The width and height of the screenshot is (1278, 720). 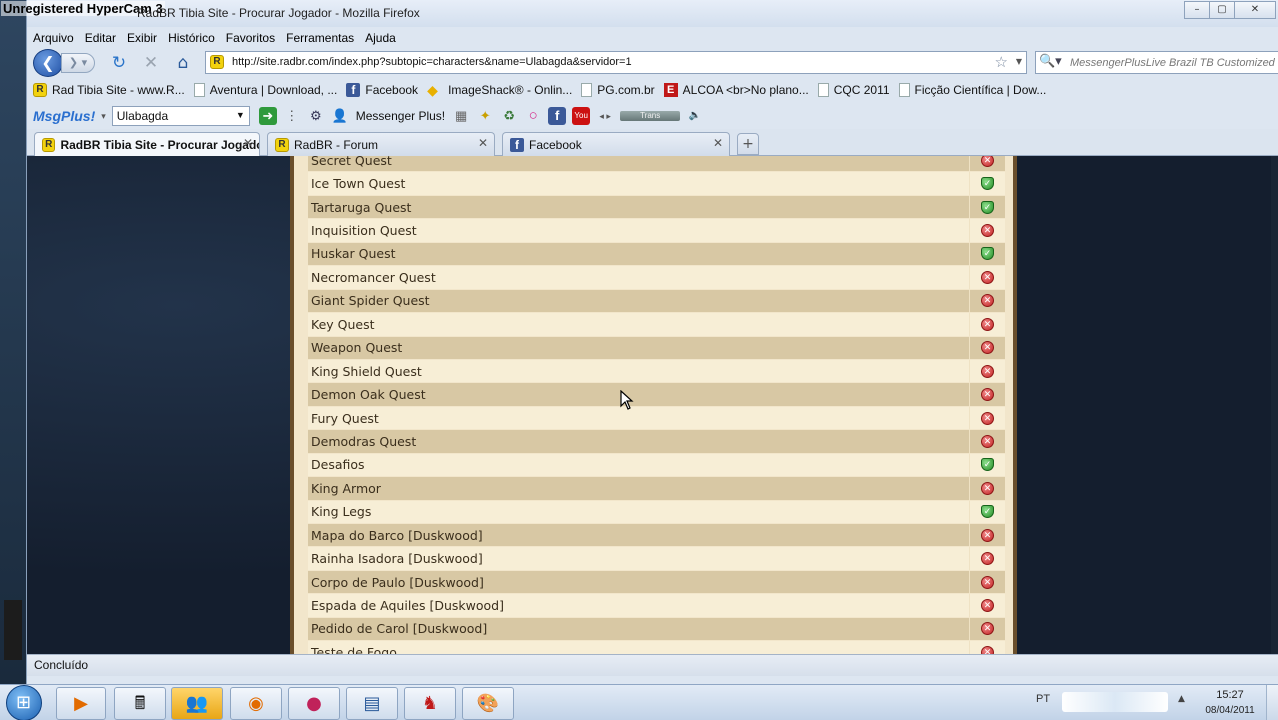 I want to click on show-desktop-button, so click(x=1272, y=702).